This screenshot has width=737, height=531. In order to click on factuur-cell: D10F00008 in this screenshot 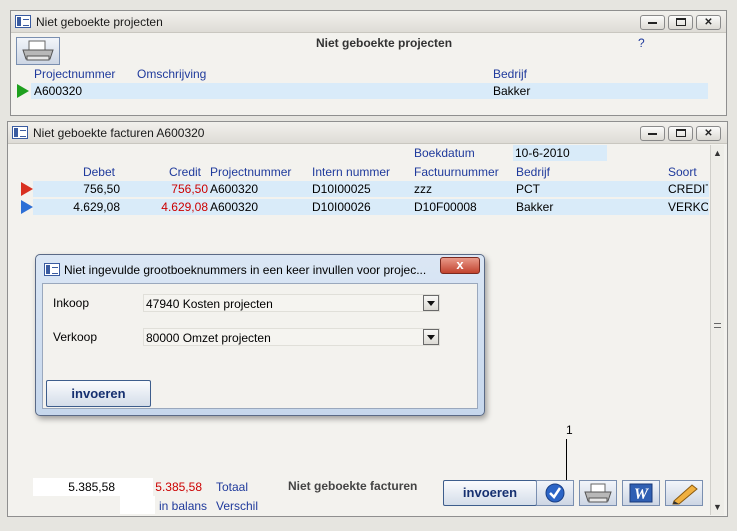, I will do `click(445, 207)`.